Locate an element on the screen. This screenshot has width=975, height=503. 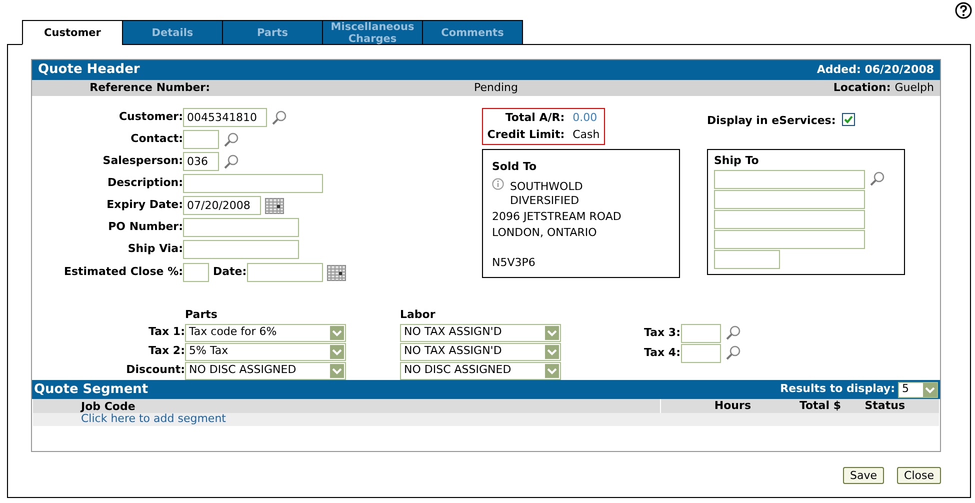
field-label: Tax 1: is located at coordinates (166, 332).